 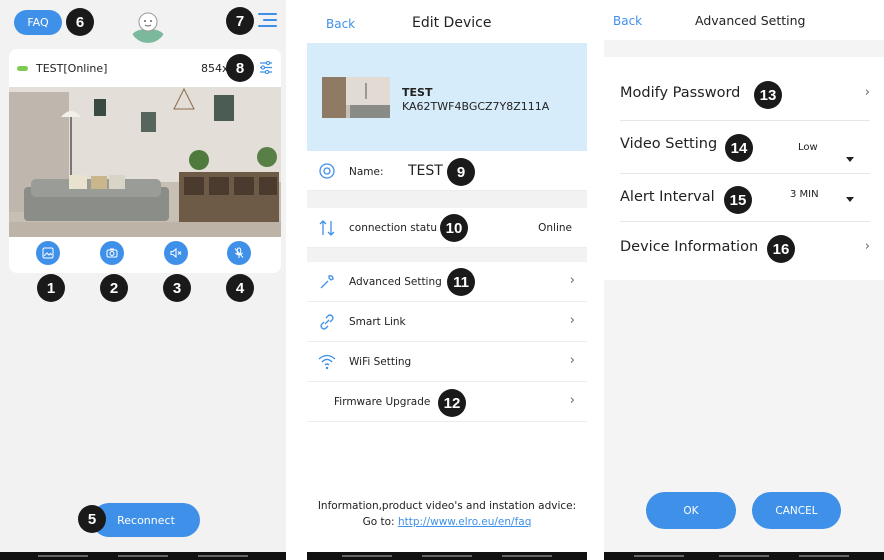 I want to click on callout-badge-1: 1, so click(x=51, y=288).